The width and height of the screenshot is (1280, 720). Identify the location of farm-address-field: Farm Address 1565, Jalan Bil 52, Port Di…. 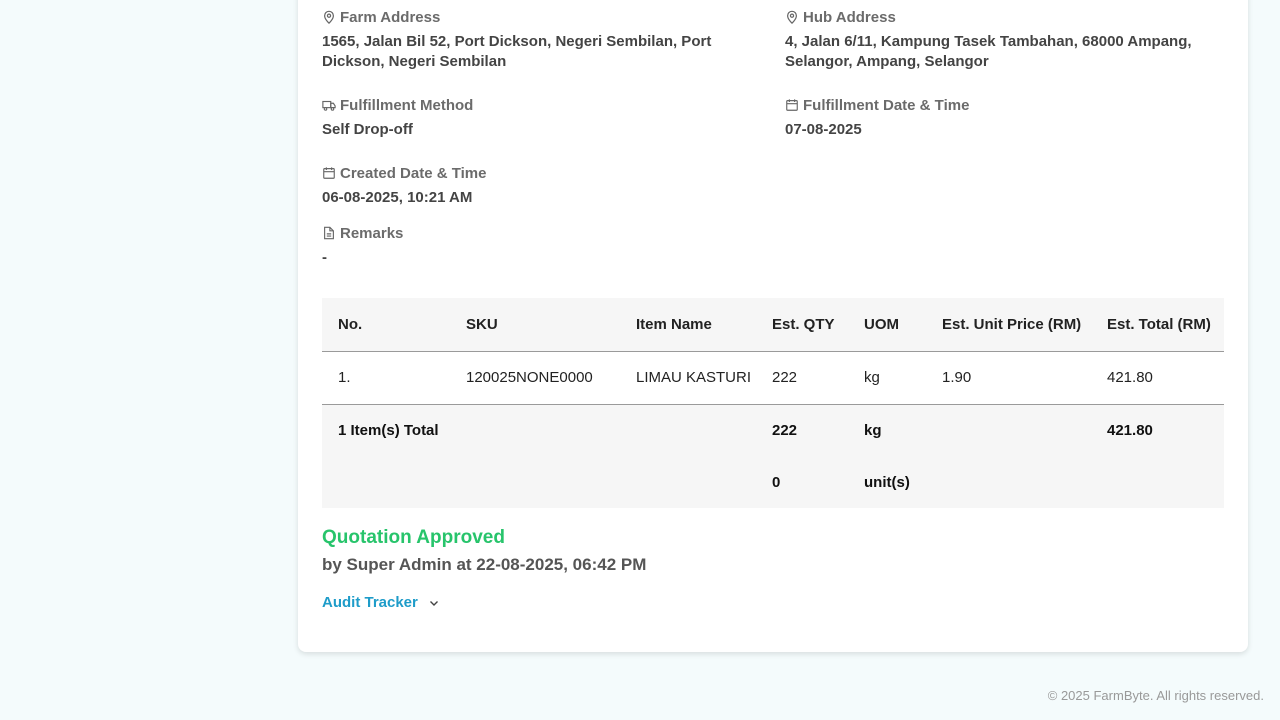
(542, 40).